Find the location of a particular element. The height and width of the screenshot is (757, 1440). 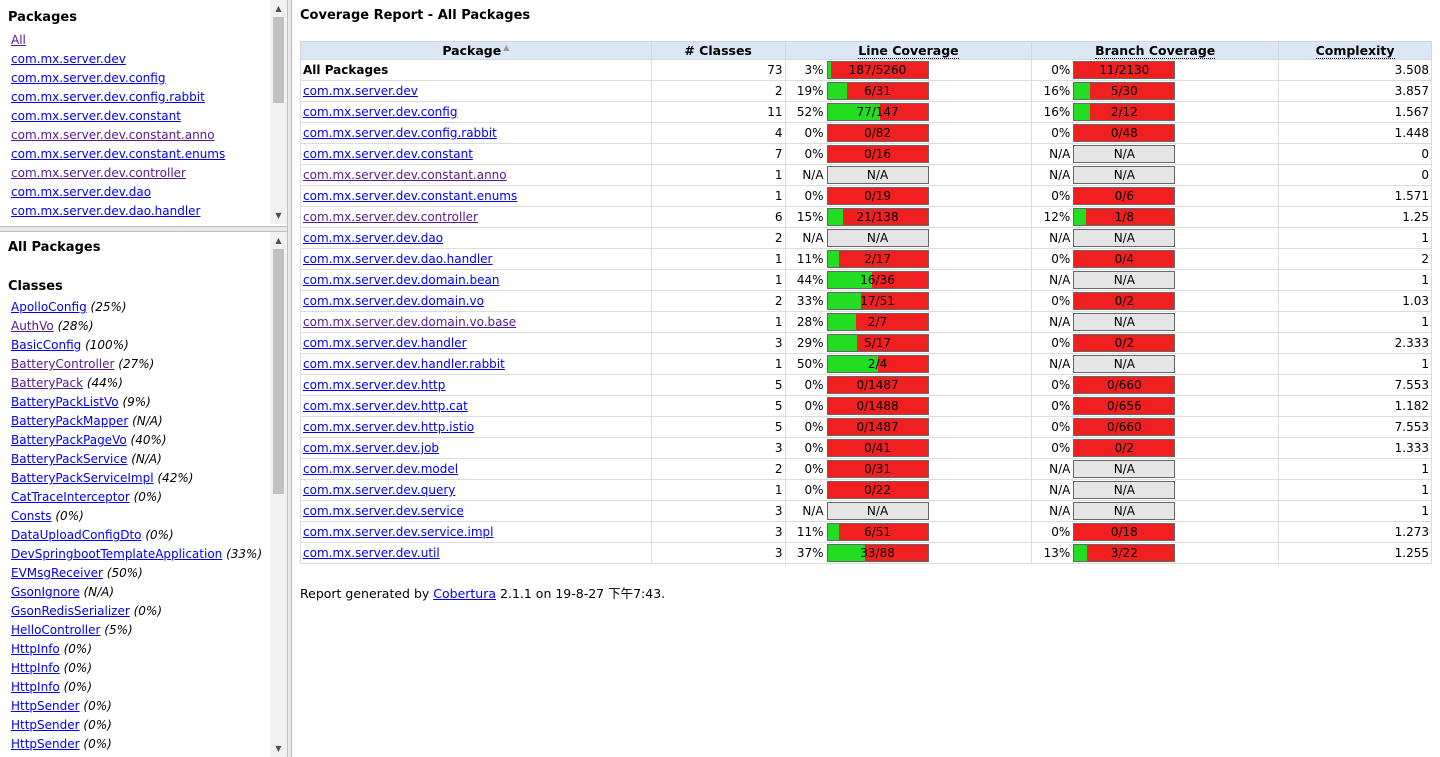

header-complexity: Complexity is located at coordinates (1355, 50).